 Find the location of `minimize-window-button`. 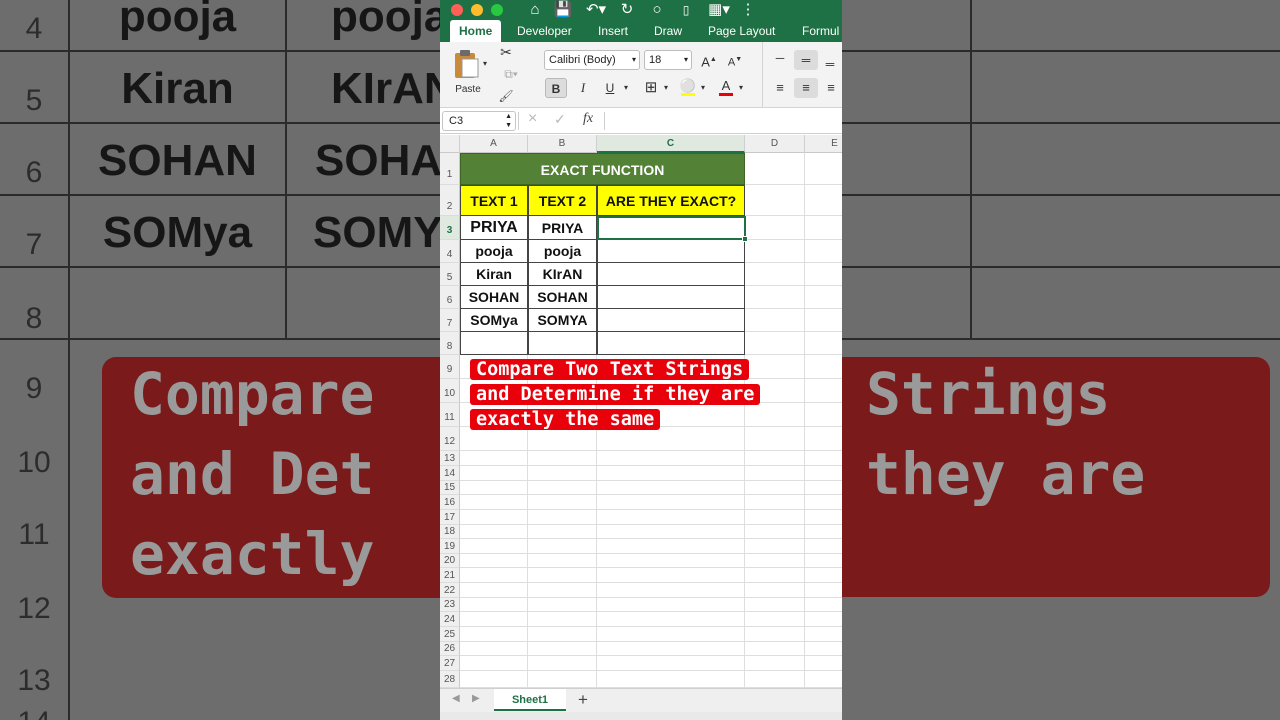

minimize-window-button is located at coordinates (477, 10).